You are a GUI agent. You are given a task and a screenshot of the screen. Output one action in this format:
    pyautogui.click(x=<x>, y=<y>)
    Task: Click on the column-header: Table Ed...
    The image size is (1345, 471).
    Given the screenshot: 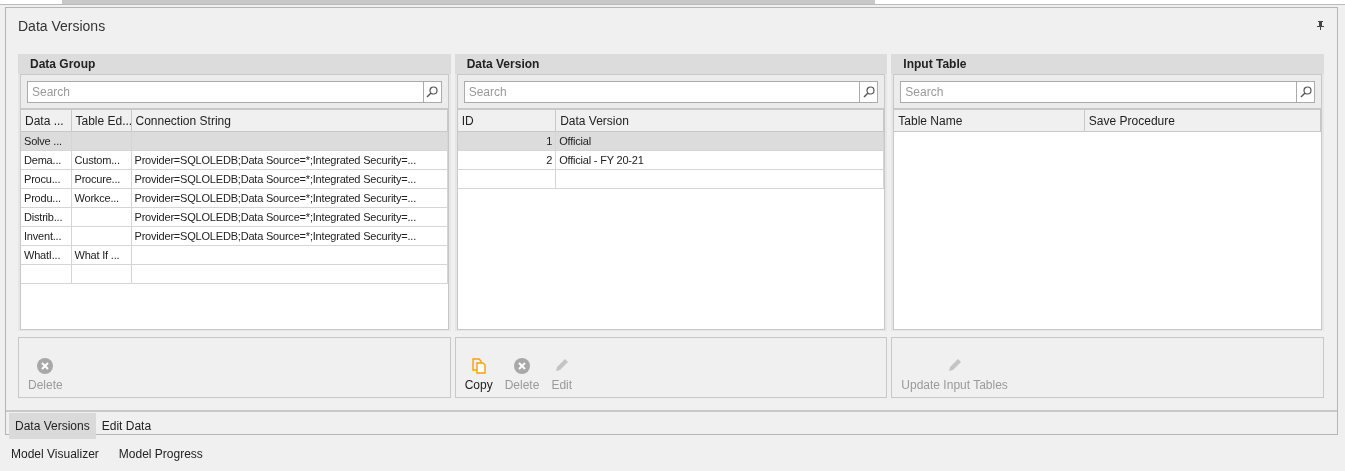 What is the action you would take?
    pyautogui.click(x=101, y=121)
    